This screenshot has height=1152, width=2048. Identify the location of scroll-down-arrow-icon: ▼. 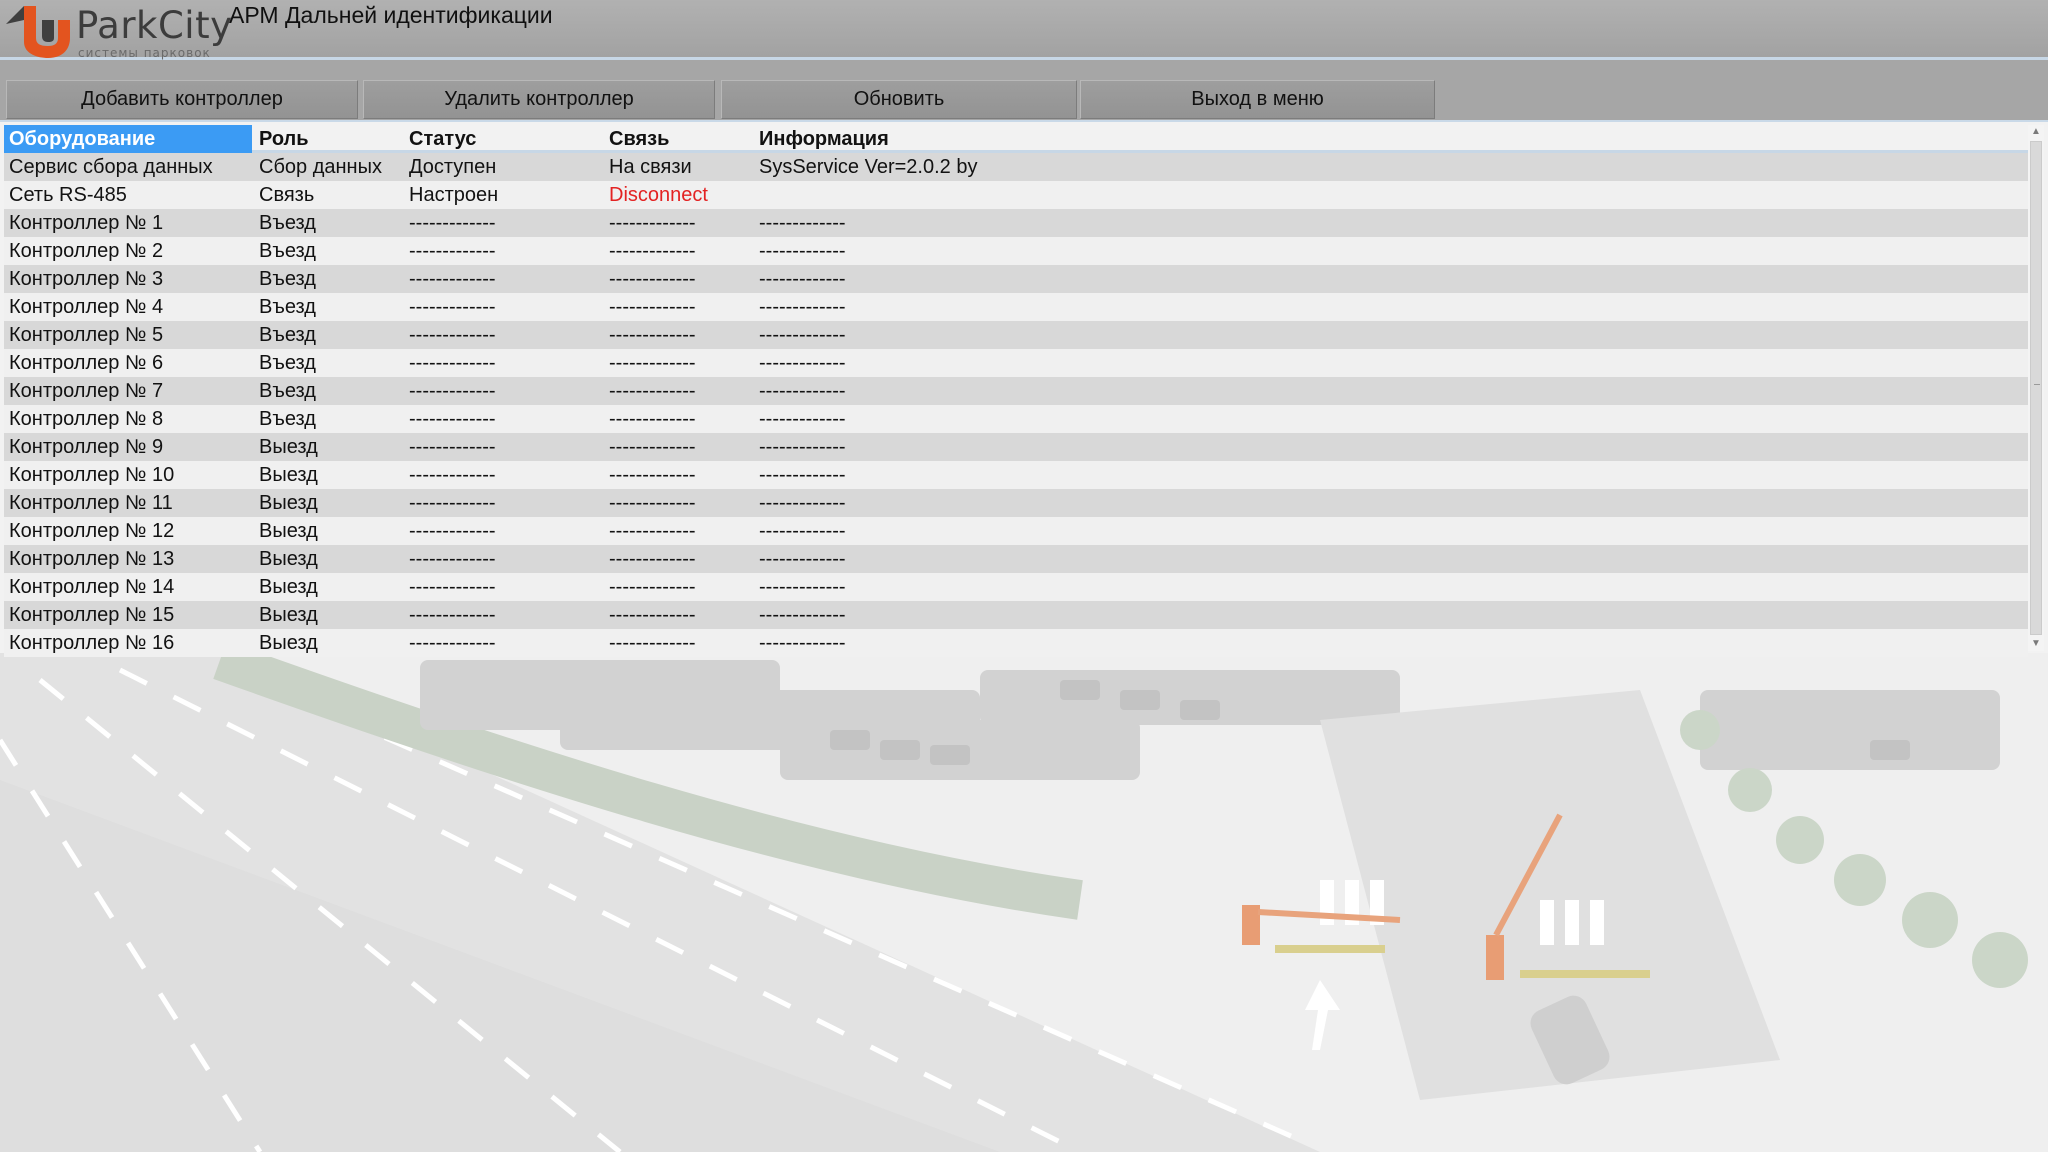
(2036, 644).